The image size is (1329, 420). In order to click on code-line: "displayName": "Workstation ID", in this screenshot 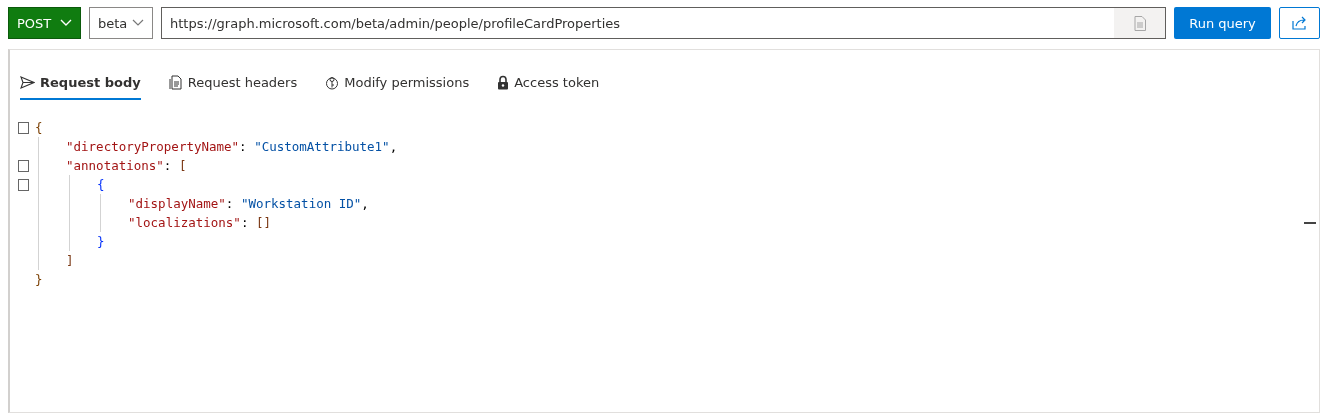, I will do `click(248, 203)`.